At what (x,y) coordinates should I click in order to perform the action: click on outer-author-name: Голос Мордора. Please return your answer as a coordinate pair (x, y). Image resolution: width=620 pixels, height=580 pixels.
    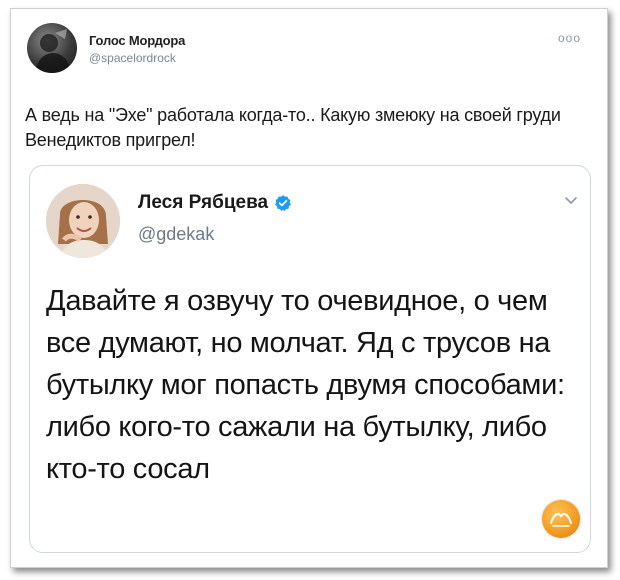
    Looking at the image, I should click on (137, 40).